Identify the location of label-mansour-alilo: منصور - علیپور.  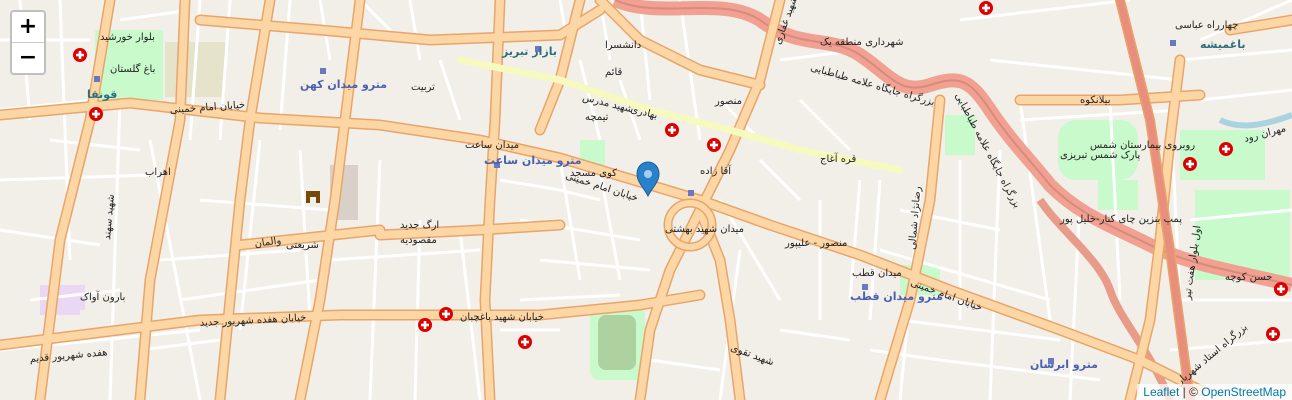
(815, 243).